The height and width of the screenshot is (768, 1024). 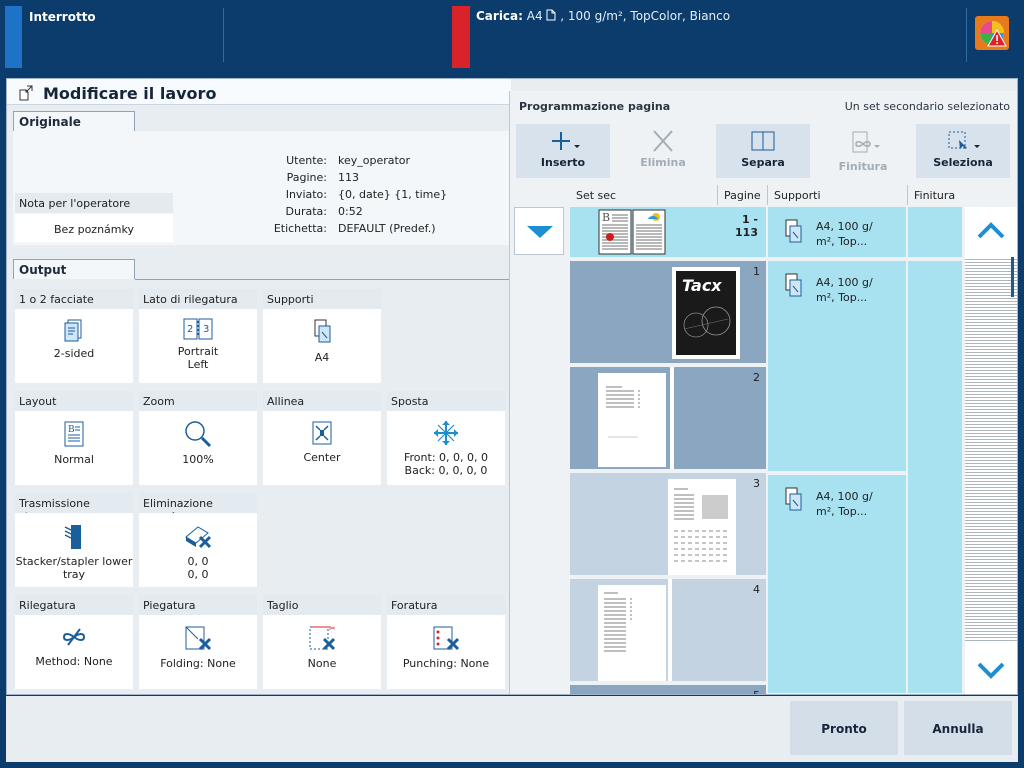 I want to click on shift-tile: Front: 0, 0, 0, 0 Back: 0, 0, 0, 0, so click(x=446, y=448).